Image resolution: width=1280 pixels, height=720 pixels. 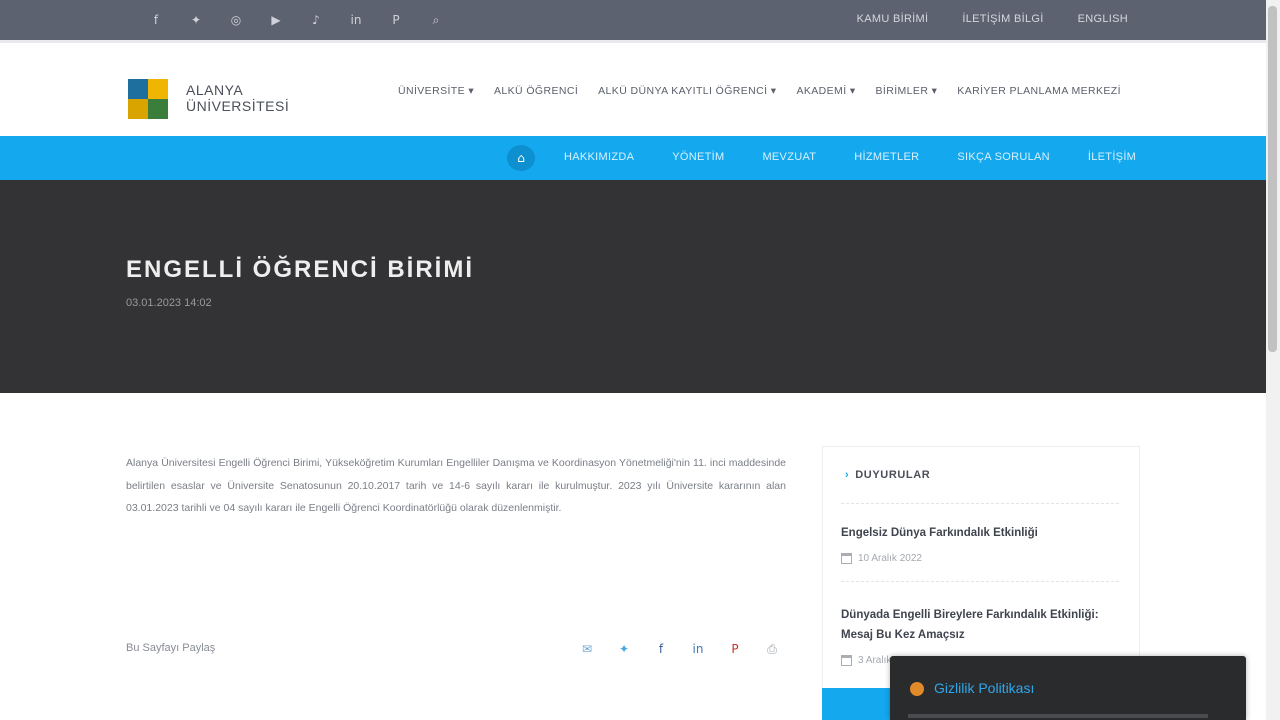 I want to click on top-link-contact: İLETİŞİM BİLGİ, so click(x=1002, y=19).